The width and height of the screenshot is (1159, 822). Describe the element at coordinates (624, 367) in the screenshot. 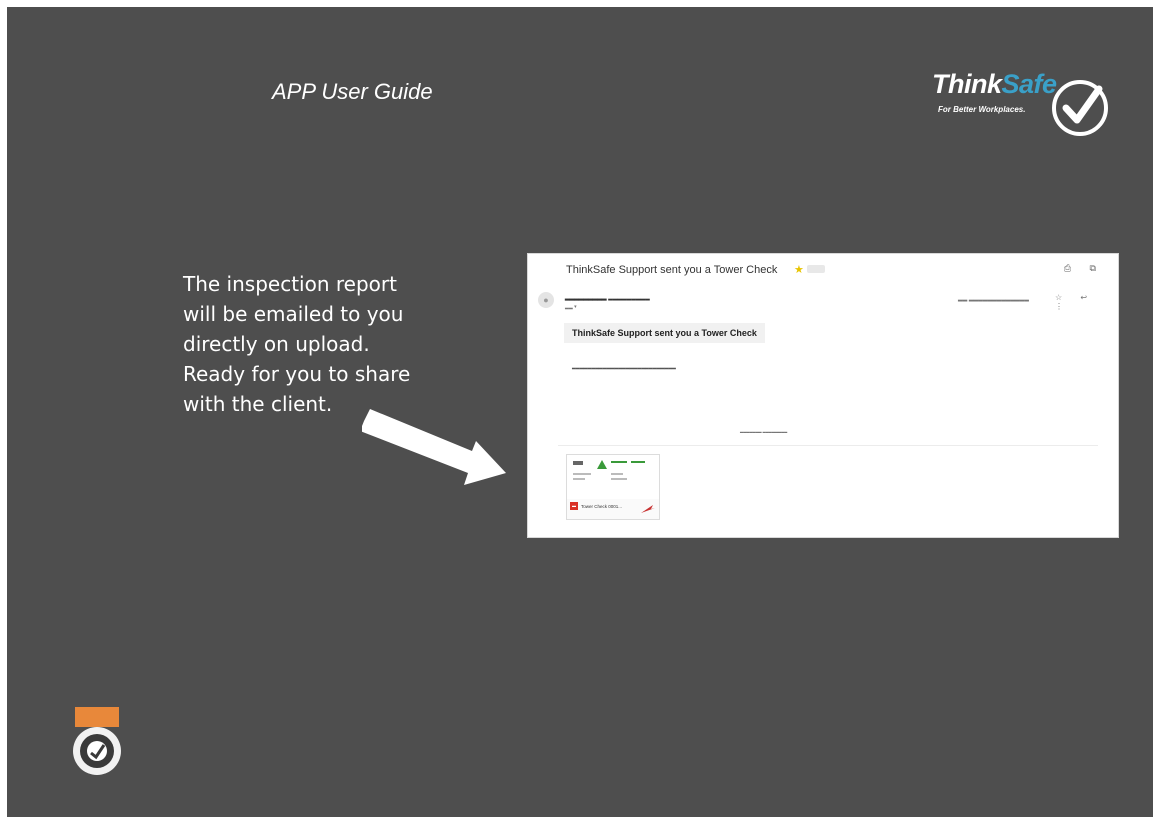

I see `email-body: ▂▂▂▂▂▂▂▂▂▂▂▂▂▂▂▂▂▂▂▂▂▂▂▂▂▂▂` at that location.